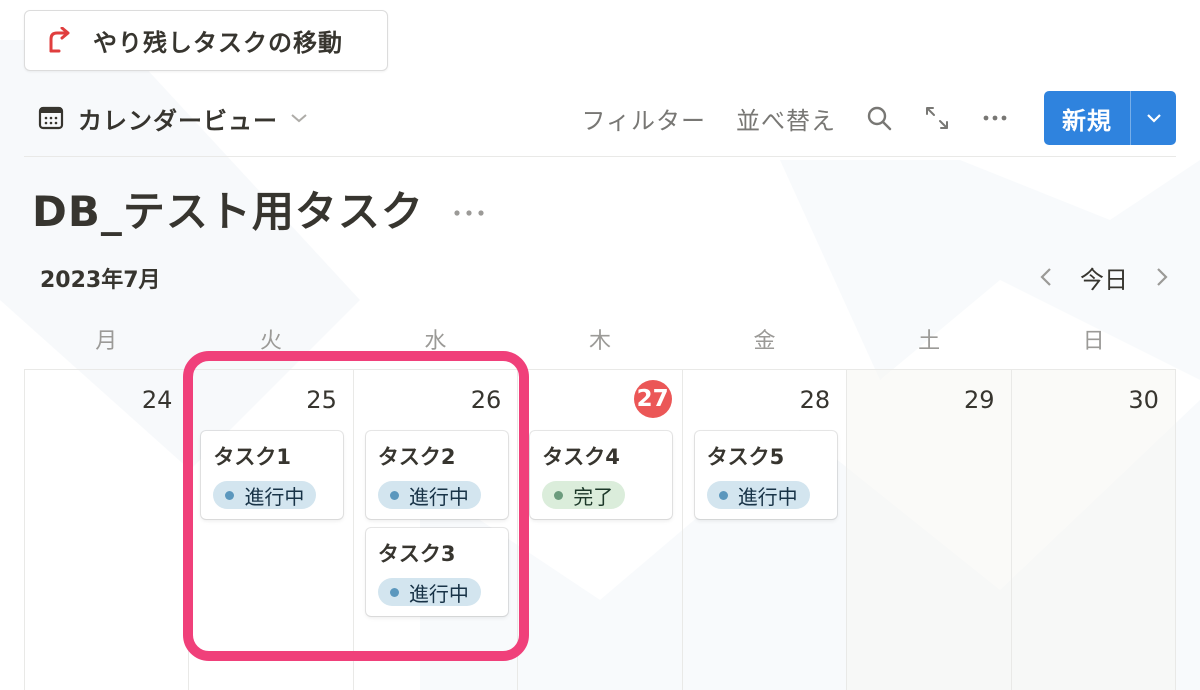 The image size is (1200, 690). Describe the element at coordinates (270, 341) in the screenshot. I see `weekday-label: 火` at that location.